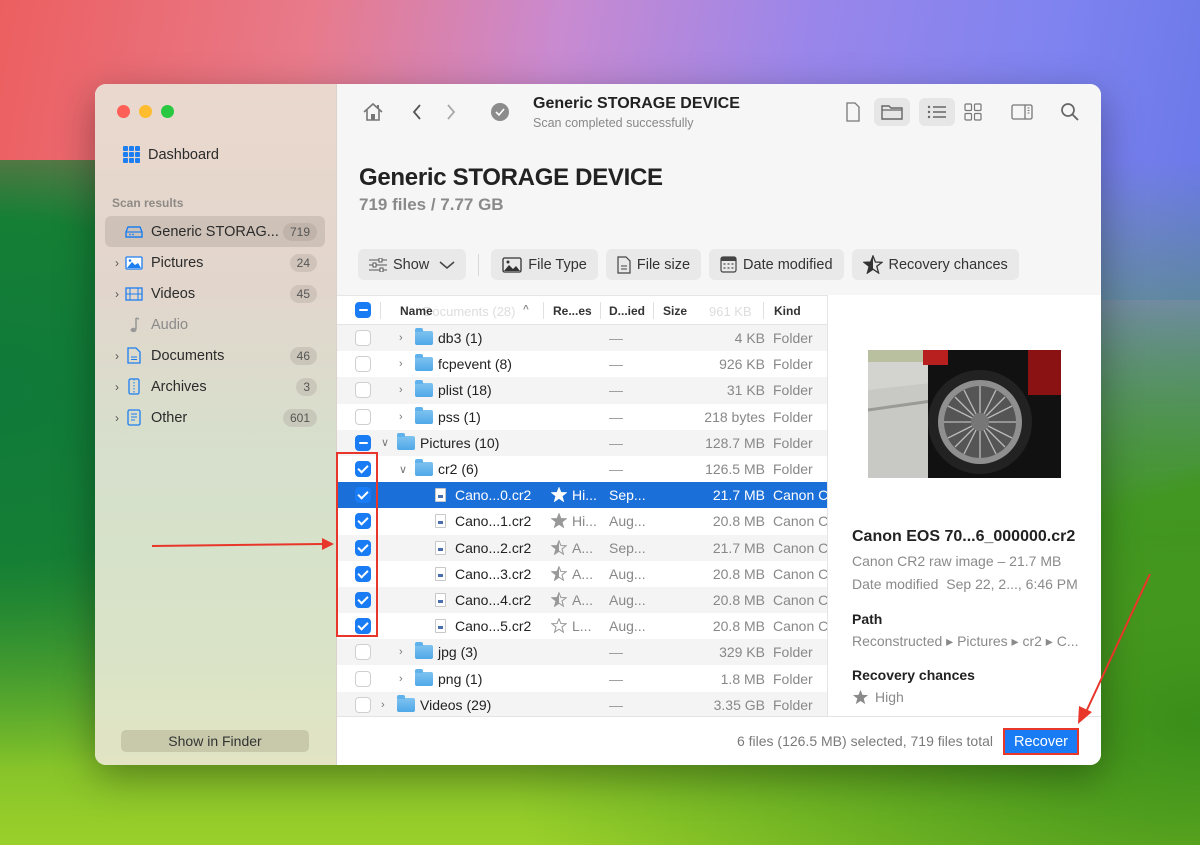  Describe the element at coordinates (171, 154) in the screenshot. I see `sidebar-item-dashboard: Dashboard` at that location.